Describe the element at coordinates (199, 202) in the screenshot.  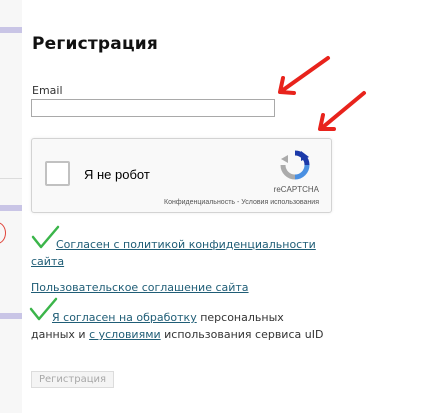
I see `privacy-link: Конфиденциальность` at that location.